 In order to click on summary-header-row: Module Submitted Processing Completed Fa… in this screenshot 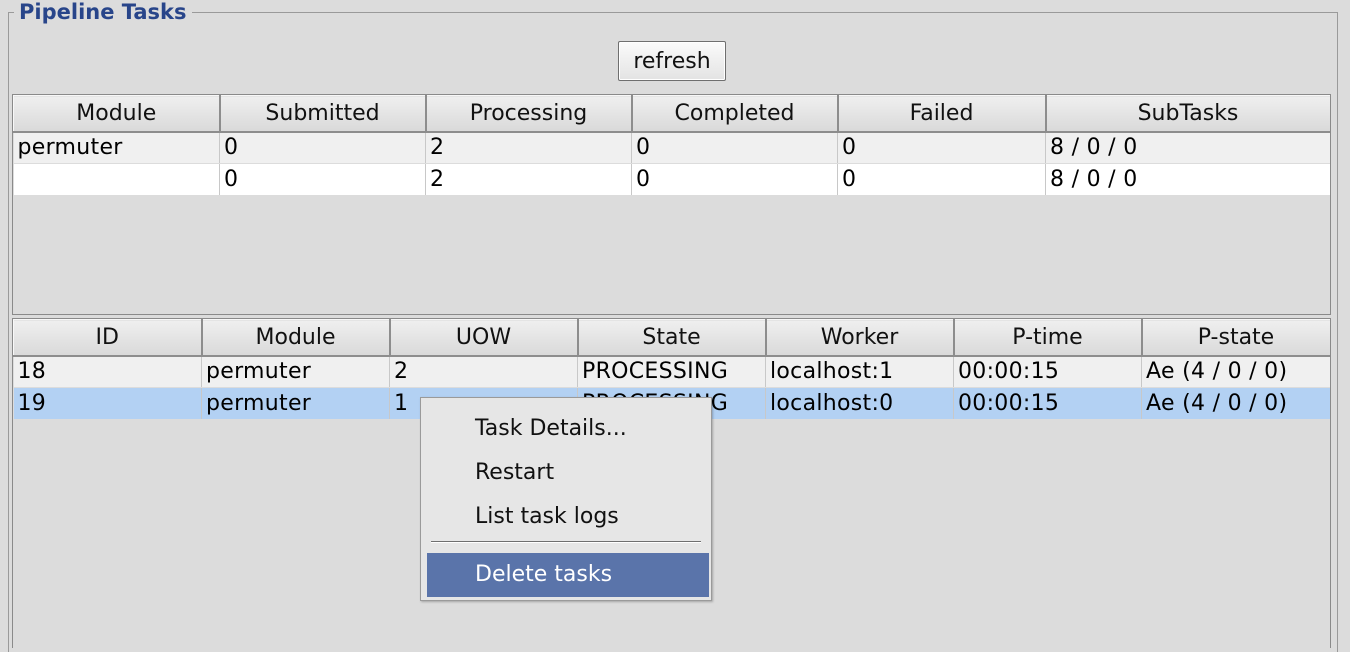, I will do `click(671, 114)`.